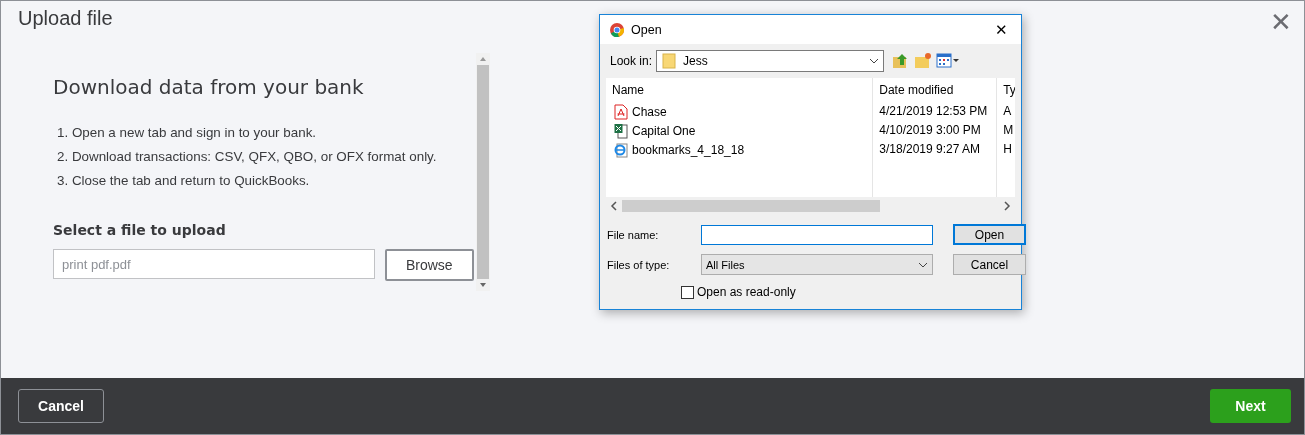  What do you see at coordinates (483, 172) in the screenshot?
I see `scrollbar` at bounding box center [483, 172].